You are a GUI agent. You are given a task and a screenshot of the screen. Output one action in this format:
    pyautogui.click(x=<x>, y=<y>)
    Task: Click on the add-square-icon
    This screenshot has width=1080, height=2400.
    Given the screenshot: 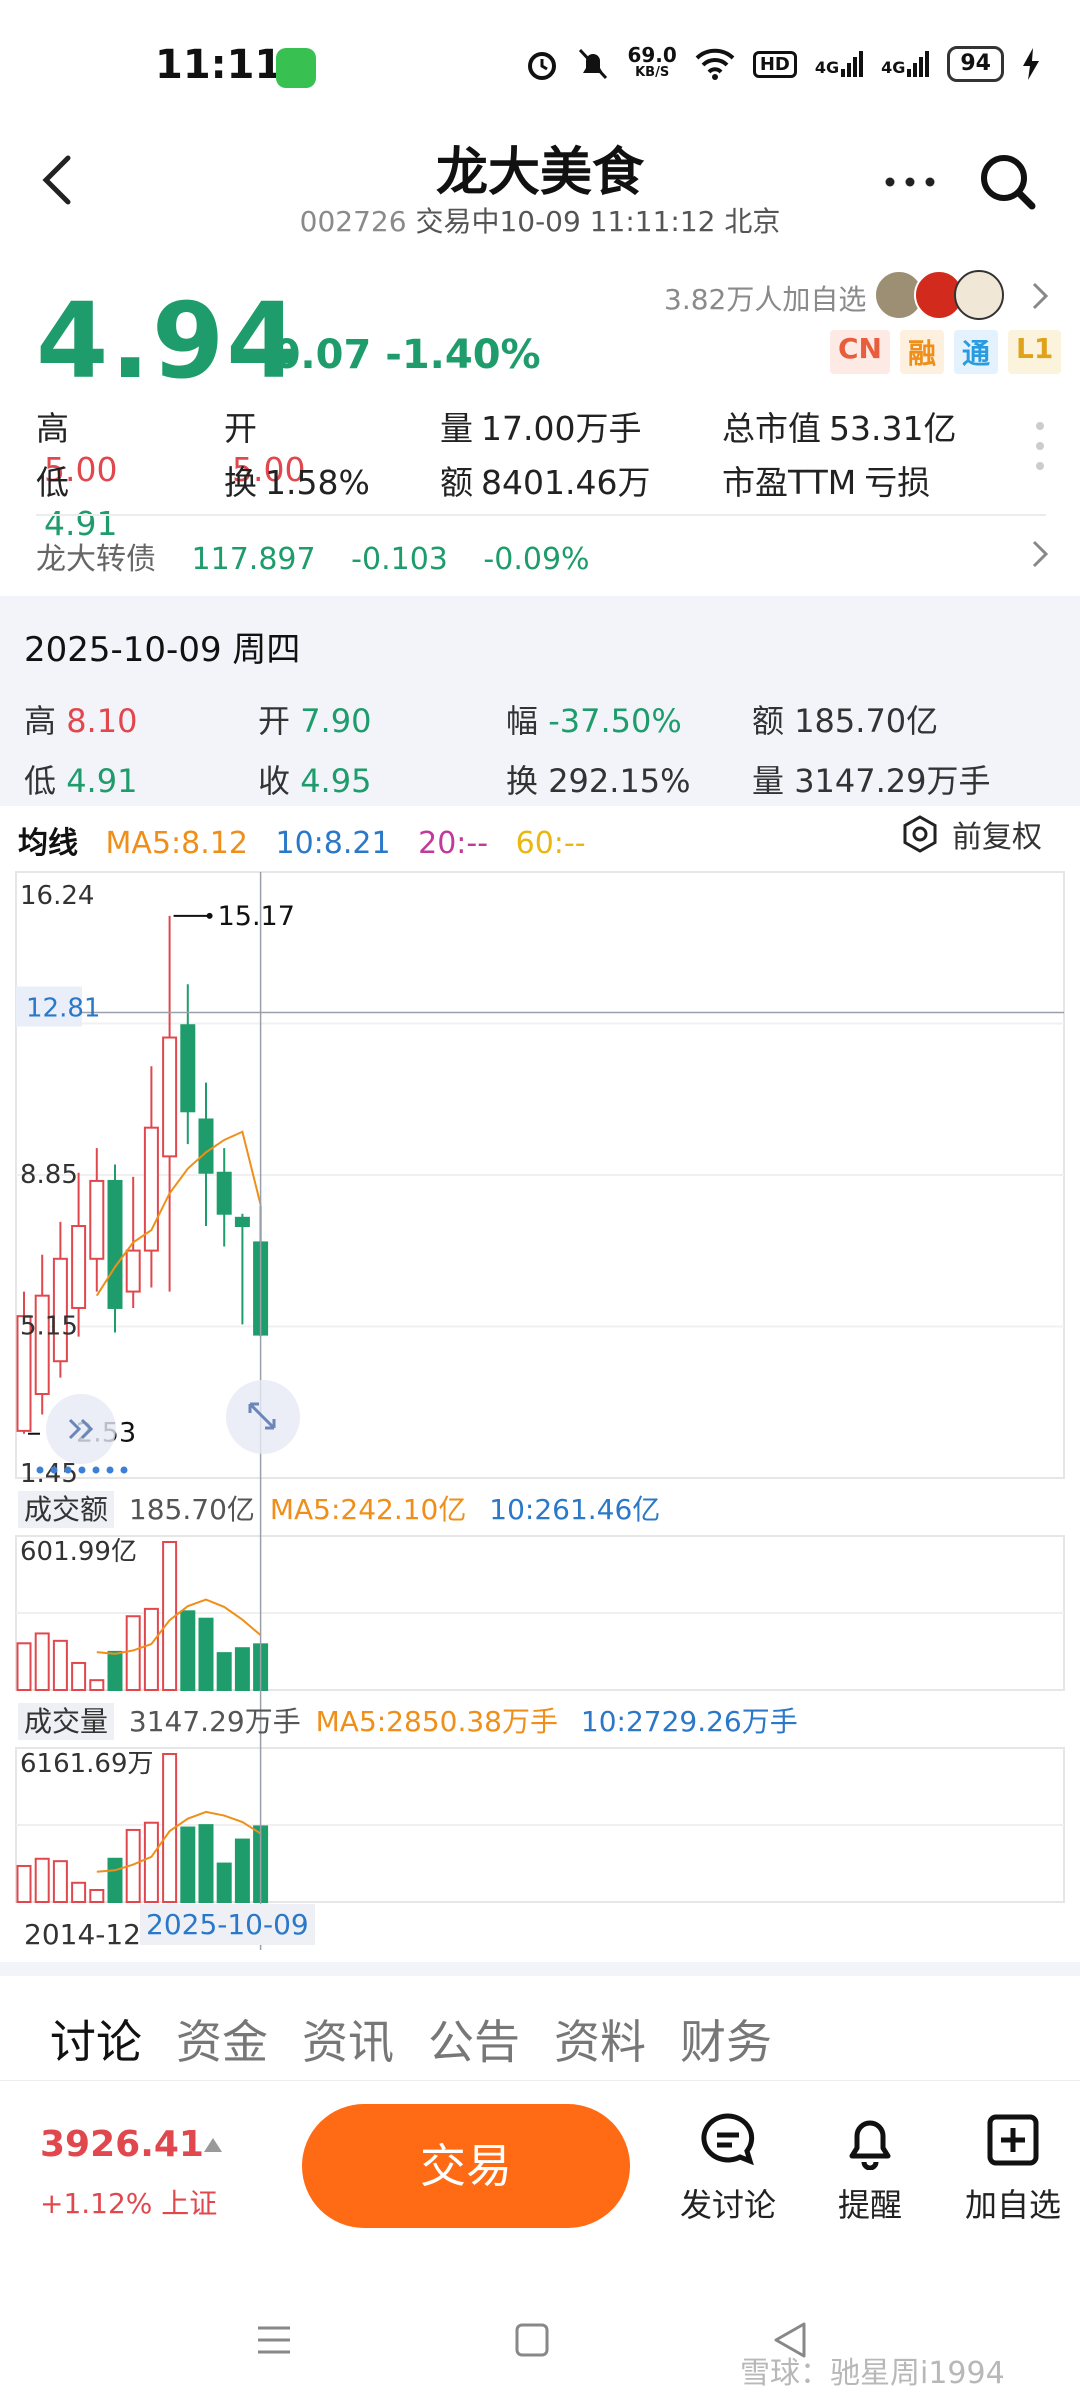 What is the action you would take?
    pyautogui.click(x=1013, y=2140)
    